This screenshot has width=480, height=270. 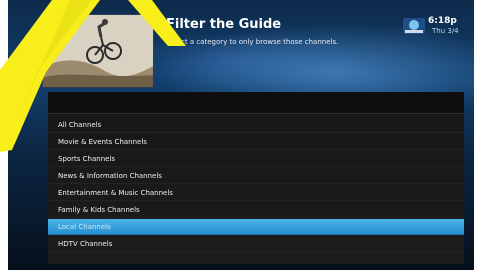 What do you see at coordinates (157, 23) in the screenshot?
I see `yellow-annotation-stroke-top` at bounding box center [157, 23].